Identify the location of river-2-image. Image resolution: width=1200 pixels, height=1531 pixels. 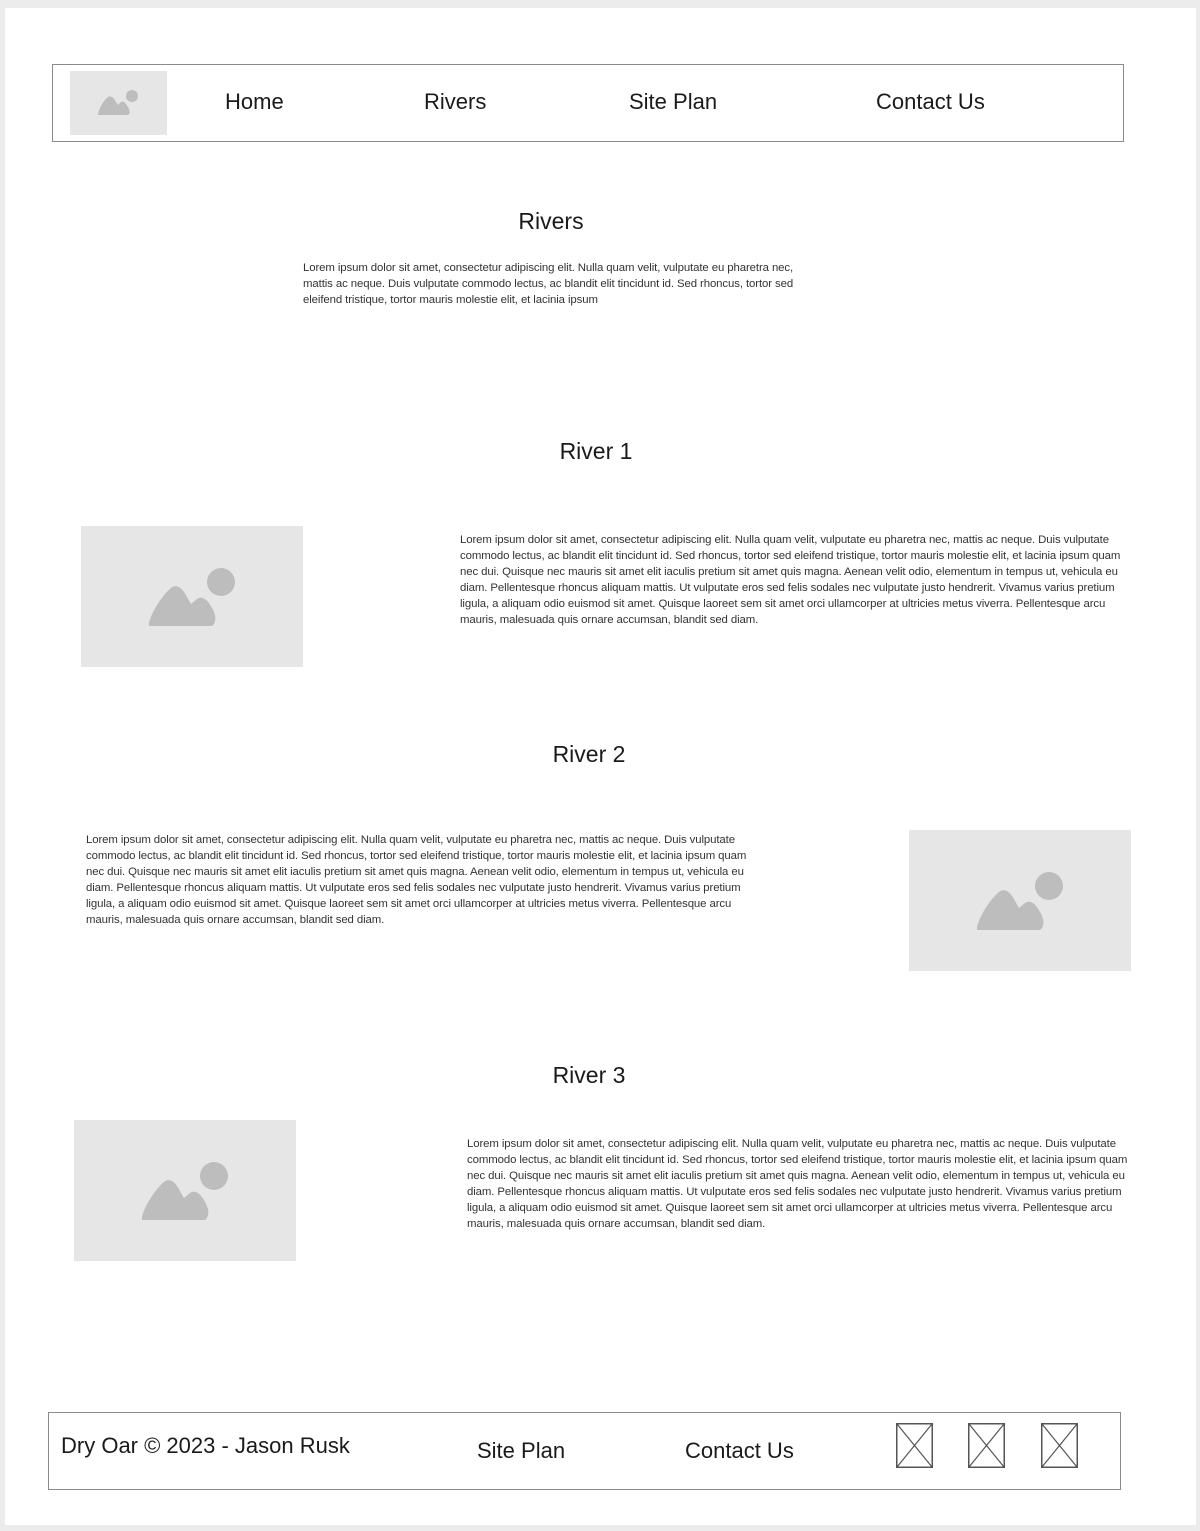
(1020, 900).